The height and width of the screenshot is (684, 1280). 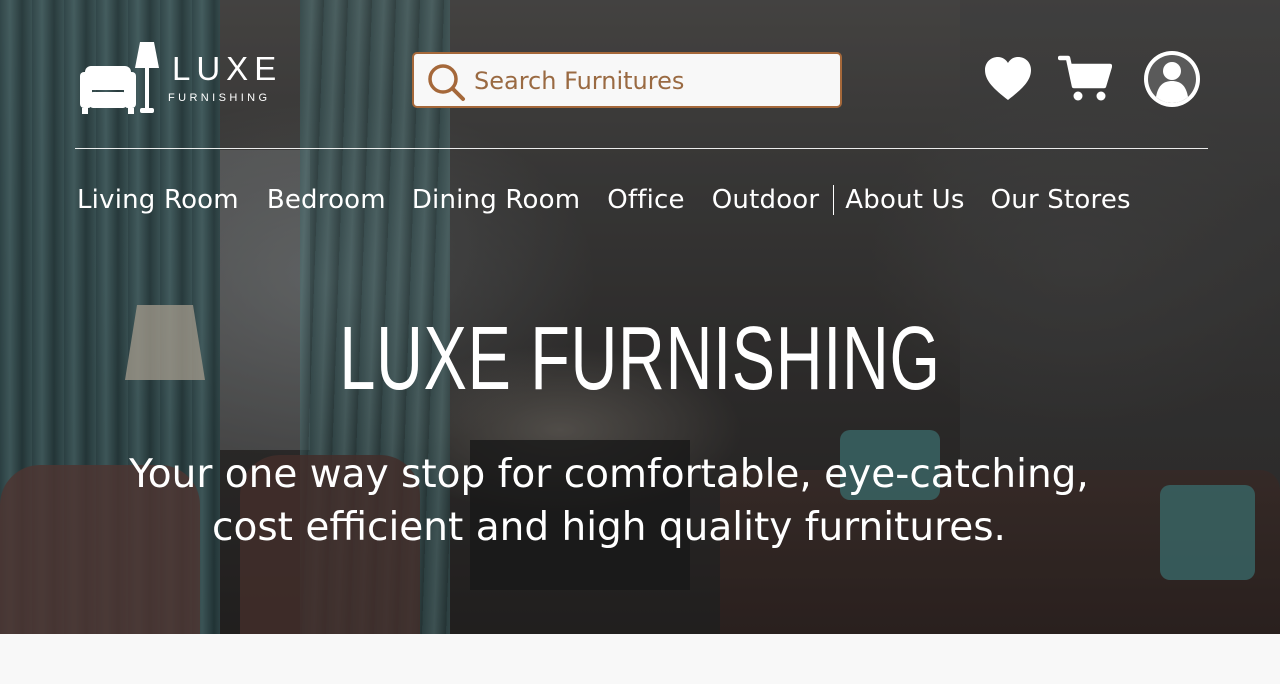 What do you see at coordinates (446, 82) in the screenshot?
I see `search-icon` at bounding box center [446, 82].